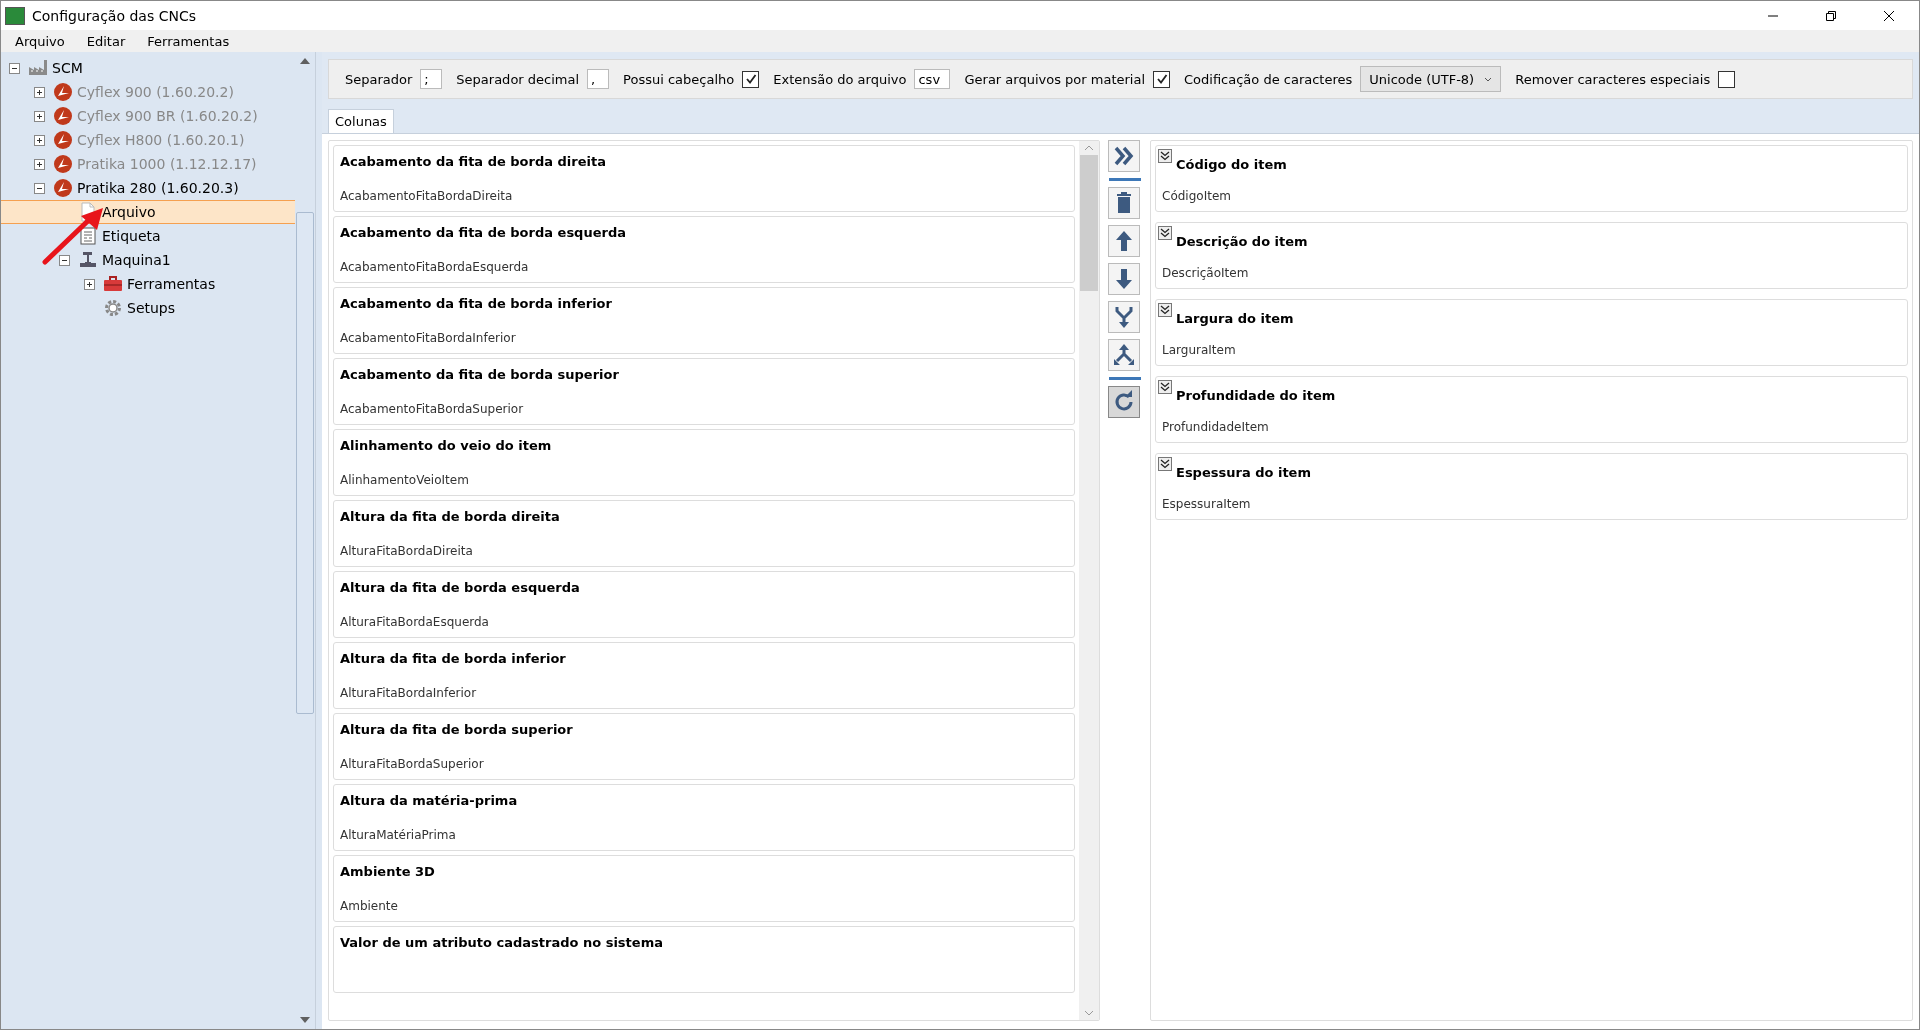 The height and width of the screenshot is (1030, 1920). I want to click on field-label: Possui cabeçalho, so click(679, 79).